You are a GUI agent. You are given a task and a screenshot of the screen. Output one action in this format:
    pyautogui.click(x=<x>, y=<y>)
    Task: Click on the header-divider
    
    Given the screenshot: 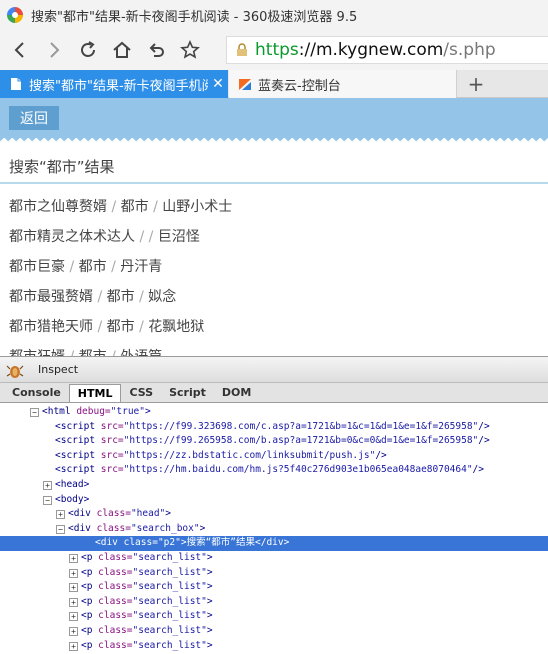 What is the action you would take?
    pyautogui.click(x=274, y=141)
    